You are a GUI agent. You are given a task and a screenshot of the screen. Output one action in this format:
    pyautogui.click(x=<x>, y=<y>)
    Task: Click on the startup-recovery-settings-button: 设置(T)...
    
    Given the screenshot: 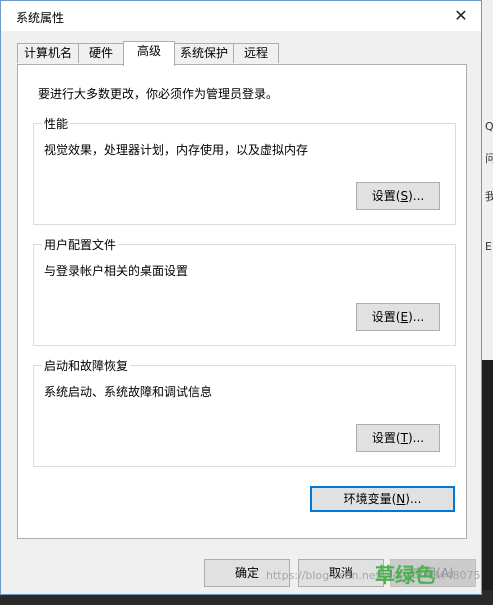 What is the action you would take?
    pyautogui.click(x=398, y=438)
    